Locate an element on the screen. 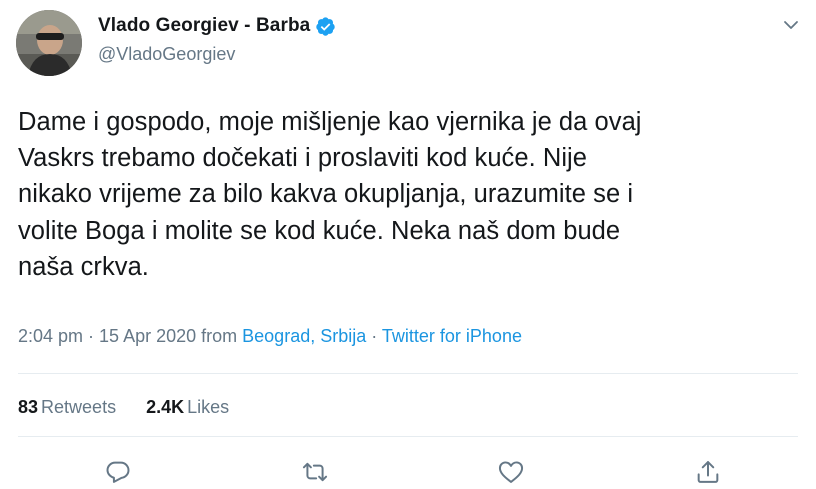  author-block: Vlado Georgiev - Barba @VladoGeorgiev is located at coordinates (217, 39).